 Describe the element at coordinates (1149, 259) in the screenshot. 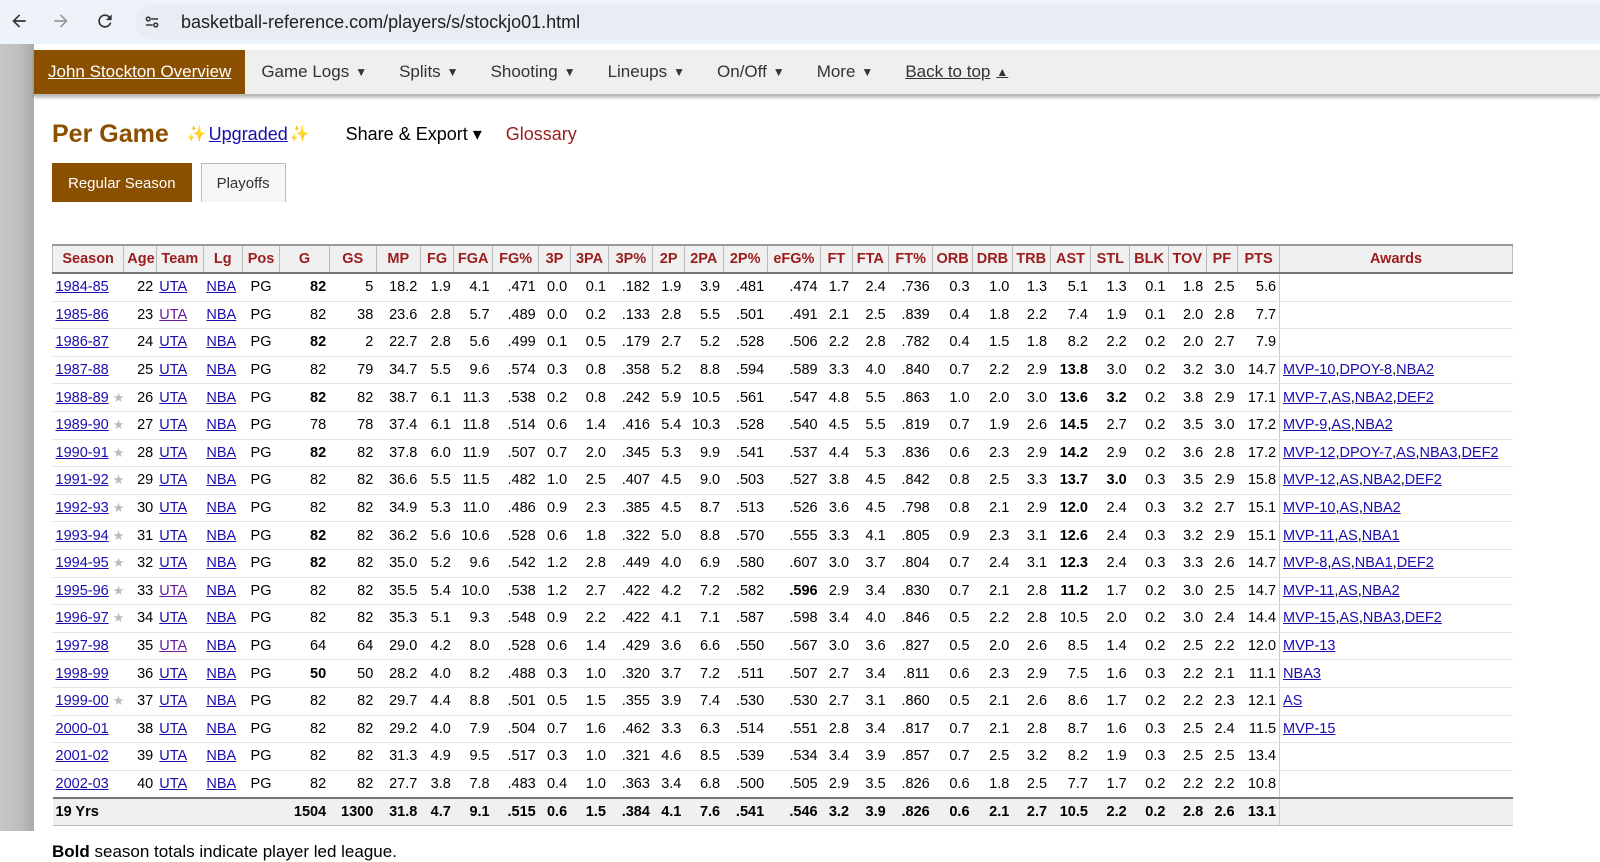

I see `column-header: BLK` at that location.